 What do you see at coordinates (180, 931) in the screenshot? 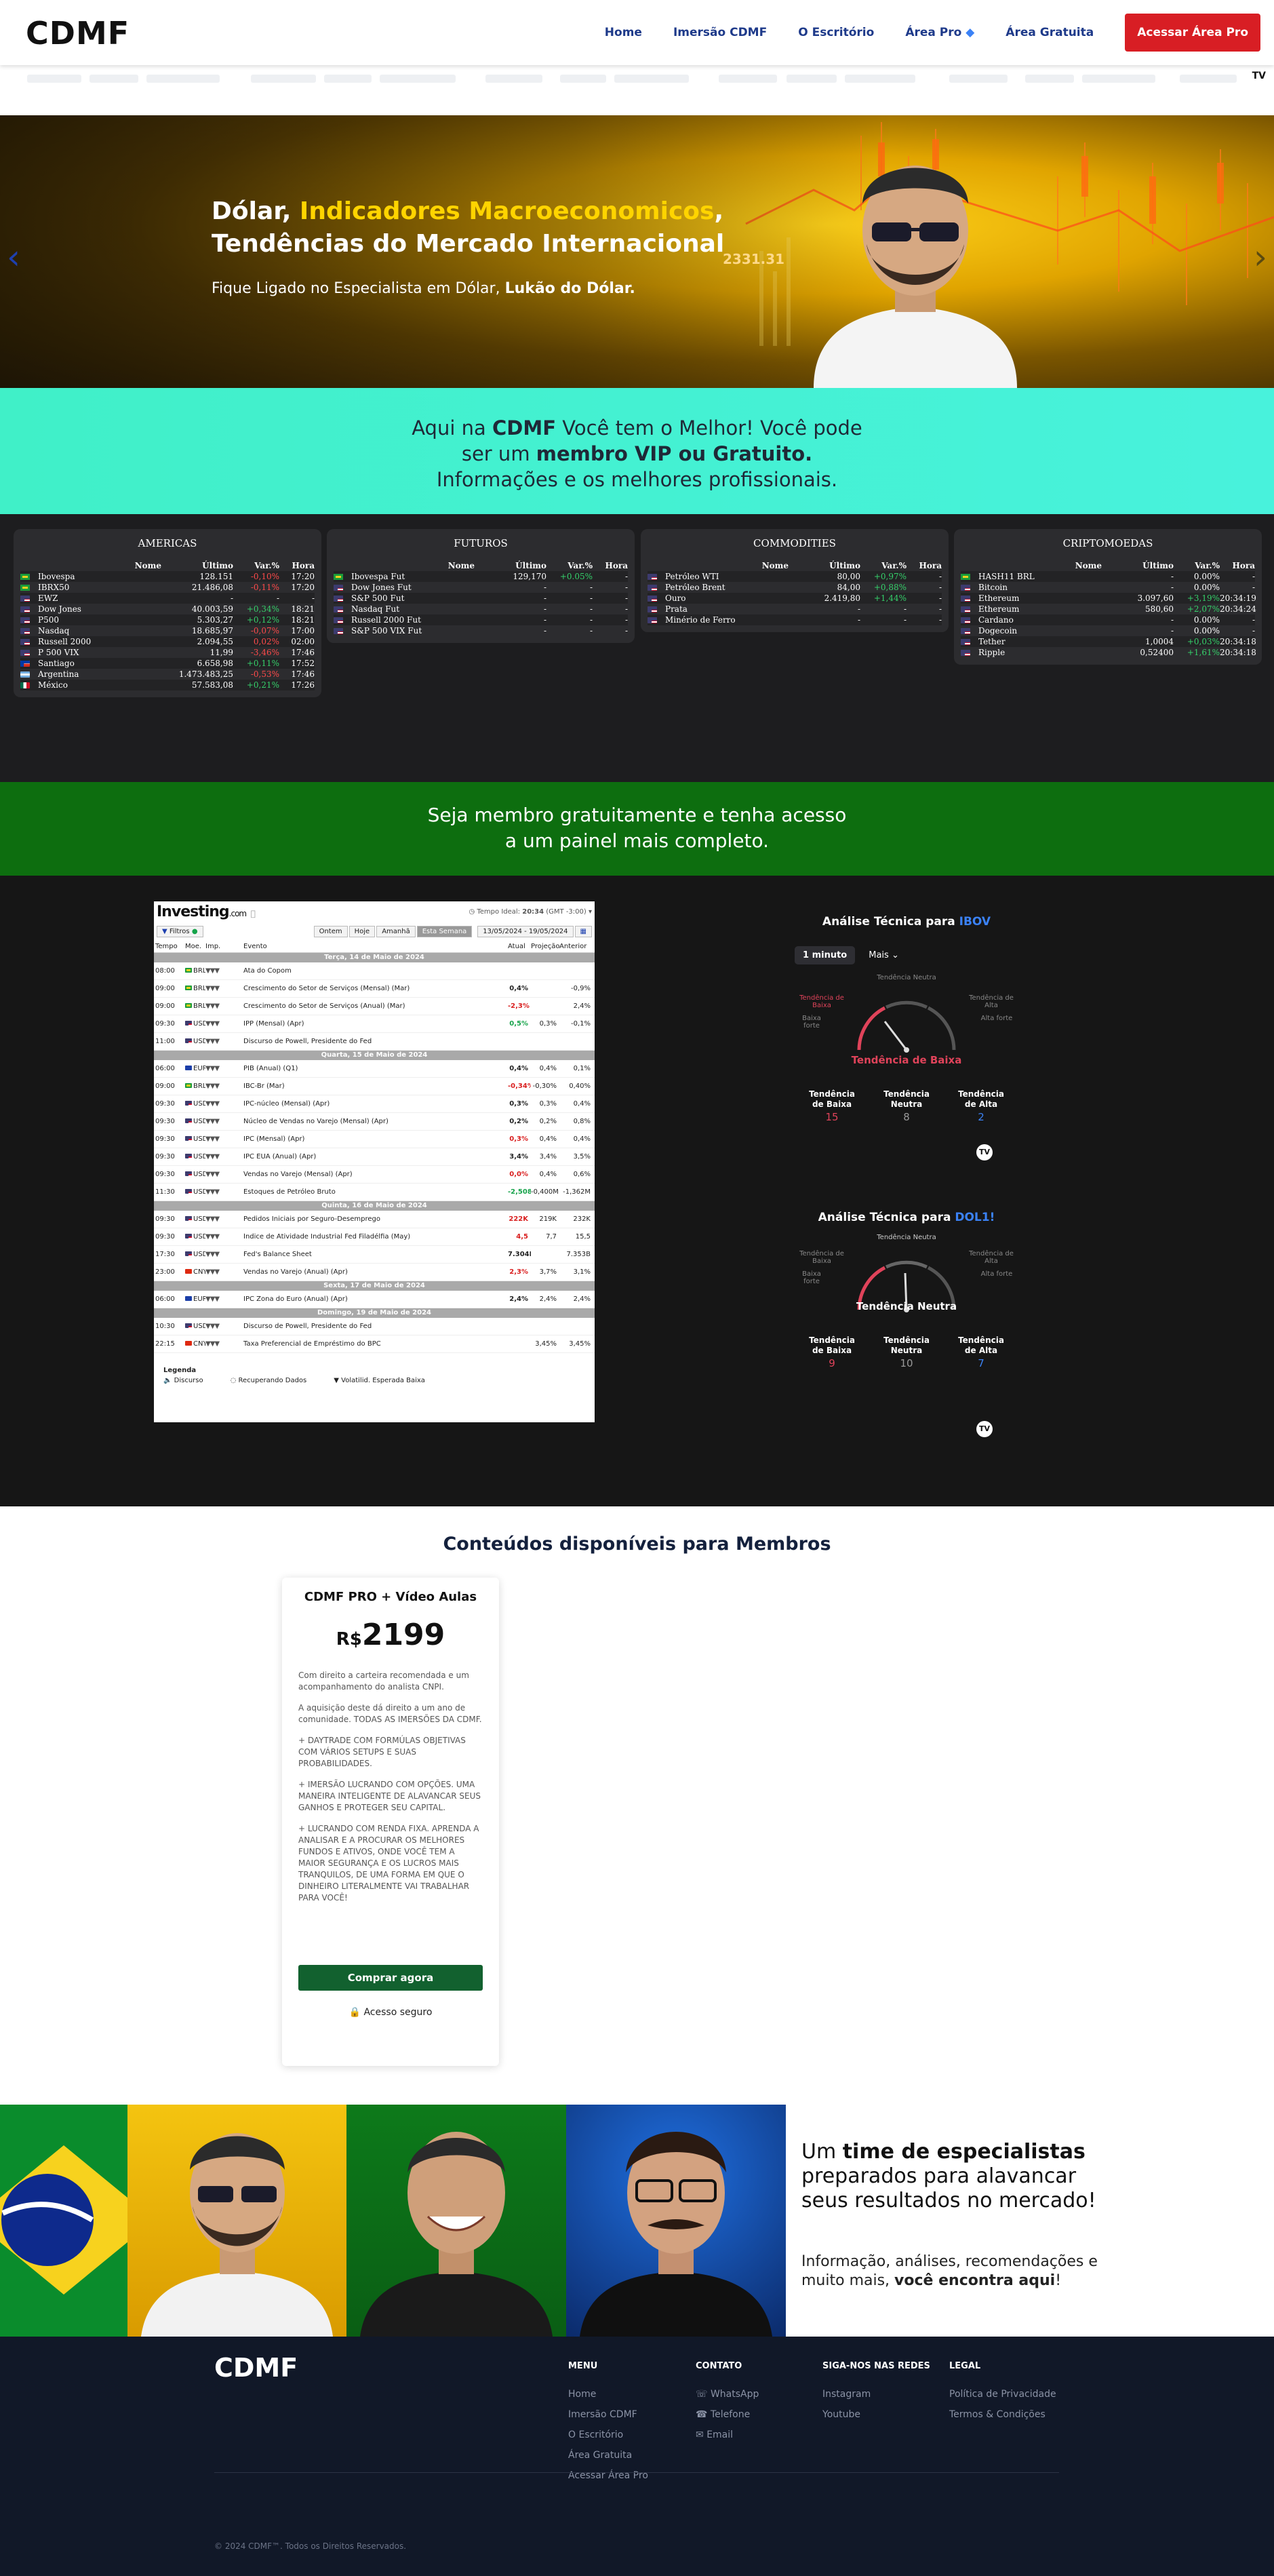
I see `filter-button: ▼ Filtros ●` at bounding box center [180, 931].